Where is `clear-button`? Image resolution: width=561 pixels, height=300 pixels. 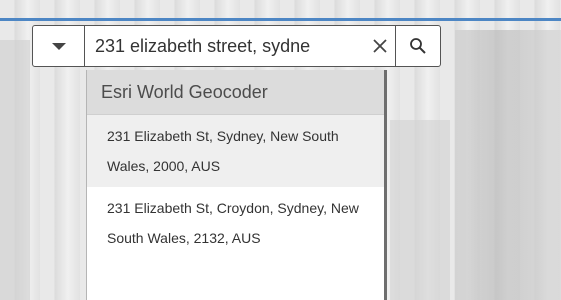
clear-button is located at coordinates (380, 46).